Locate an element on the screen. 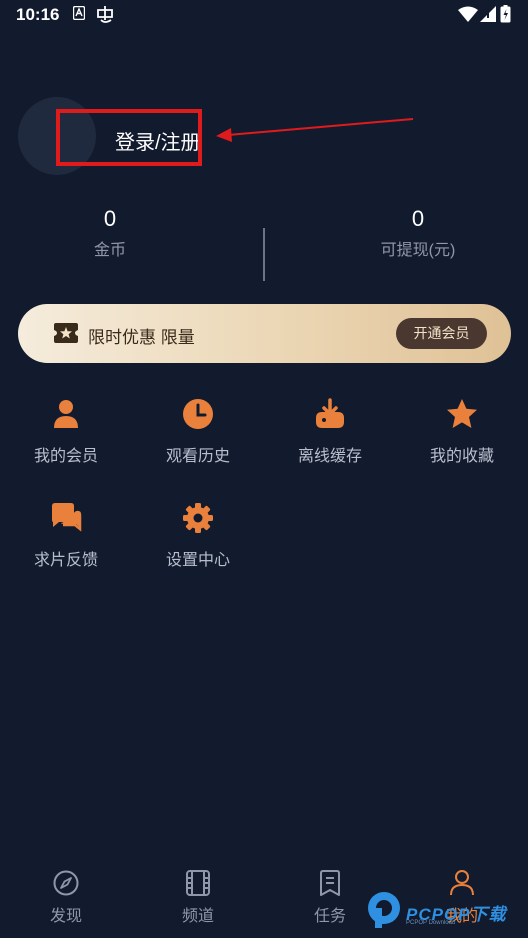  vip-ticket-icon is located at coordinates (66, 333).